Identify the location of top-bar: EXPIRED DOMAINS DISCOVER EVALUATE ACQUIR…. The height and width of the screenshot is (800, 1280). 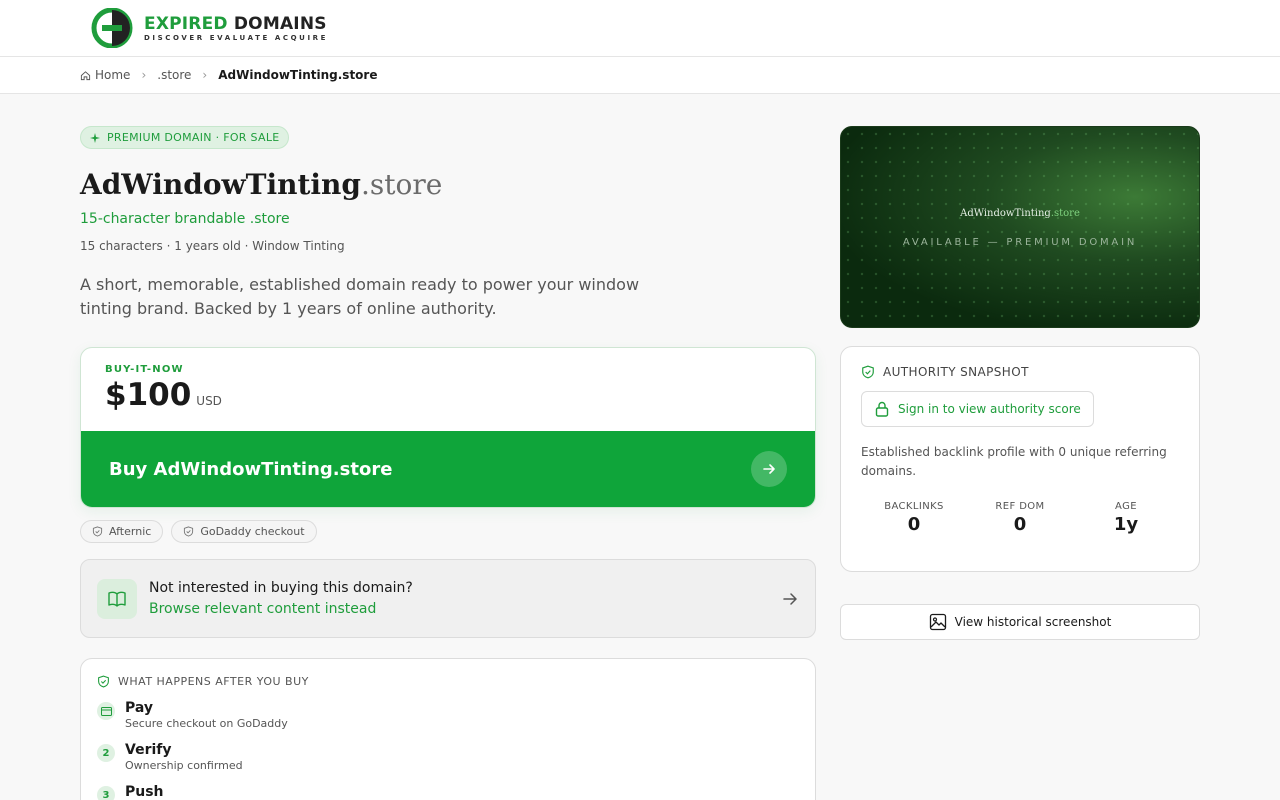
(640, 28).